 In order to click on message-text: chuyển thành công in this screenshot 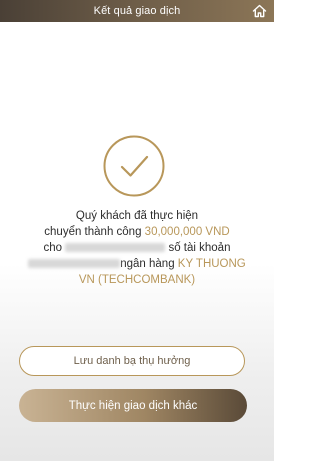, I will do `click(94, 232)`.